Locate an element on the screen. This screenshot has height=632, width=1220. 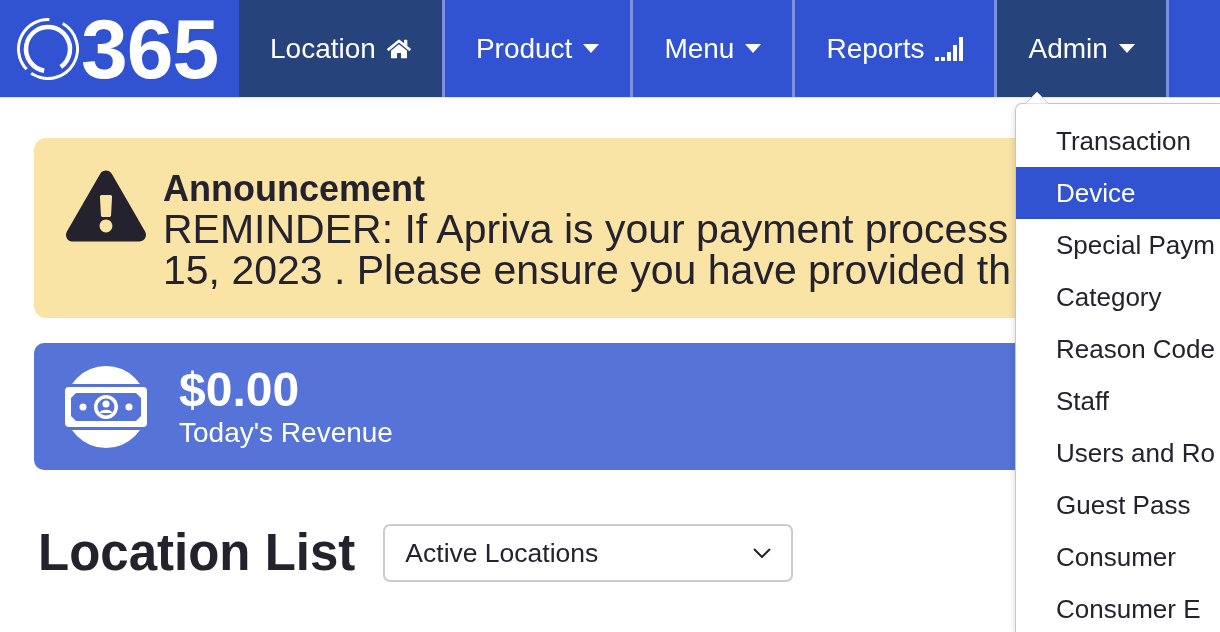
logo-text: 365 is located at coordinates (150, 48).